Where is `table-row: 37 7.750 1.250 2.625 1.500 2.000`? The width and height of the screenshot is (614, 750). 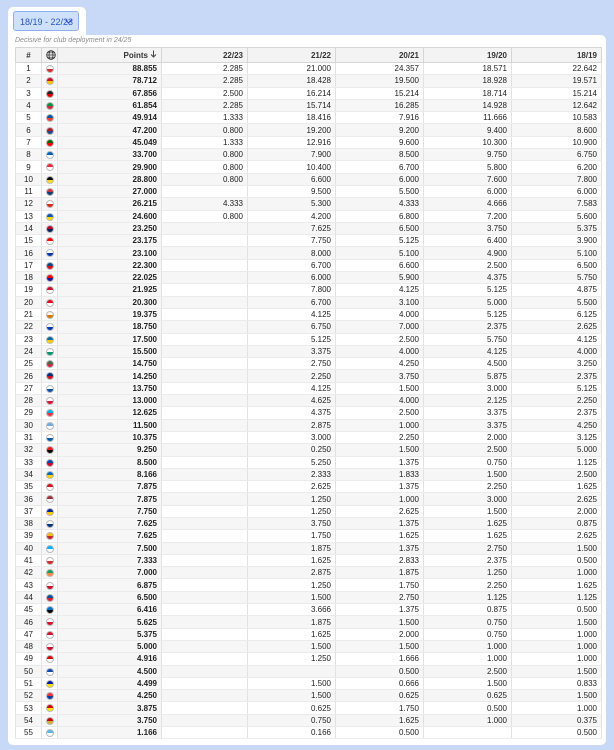
table-row: 37 7.750 1.250 2.625 1.500 2.000 is located at coordinates (308, 511).